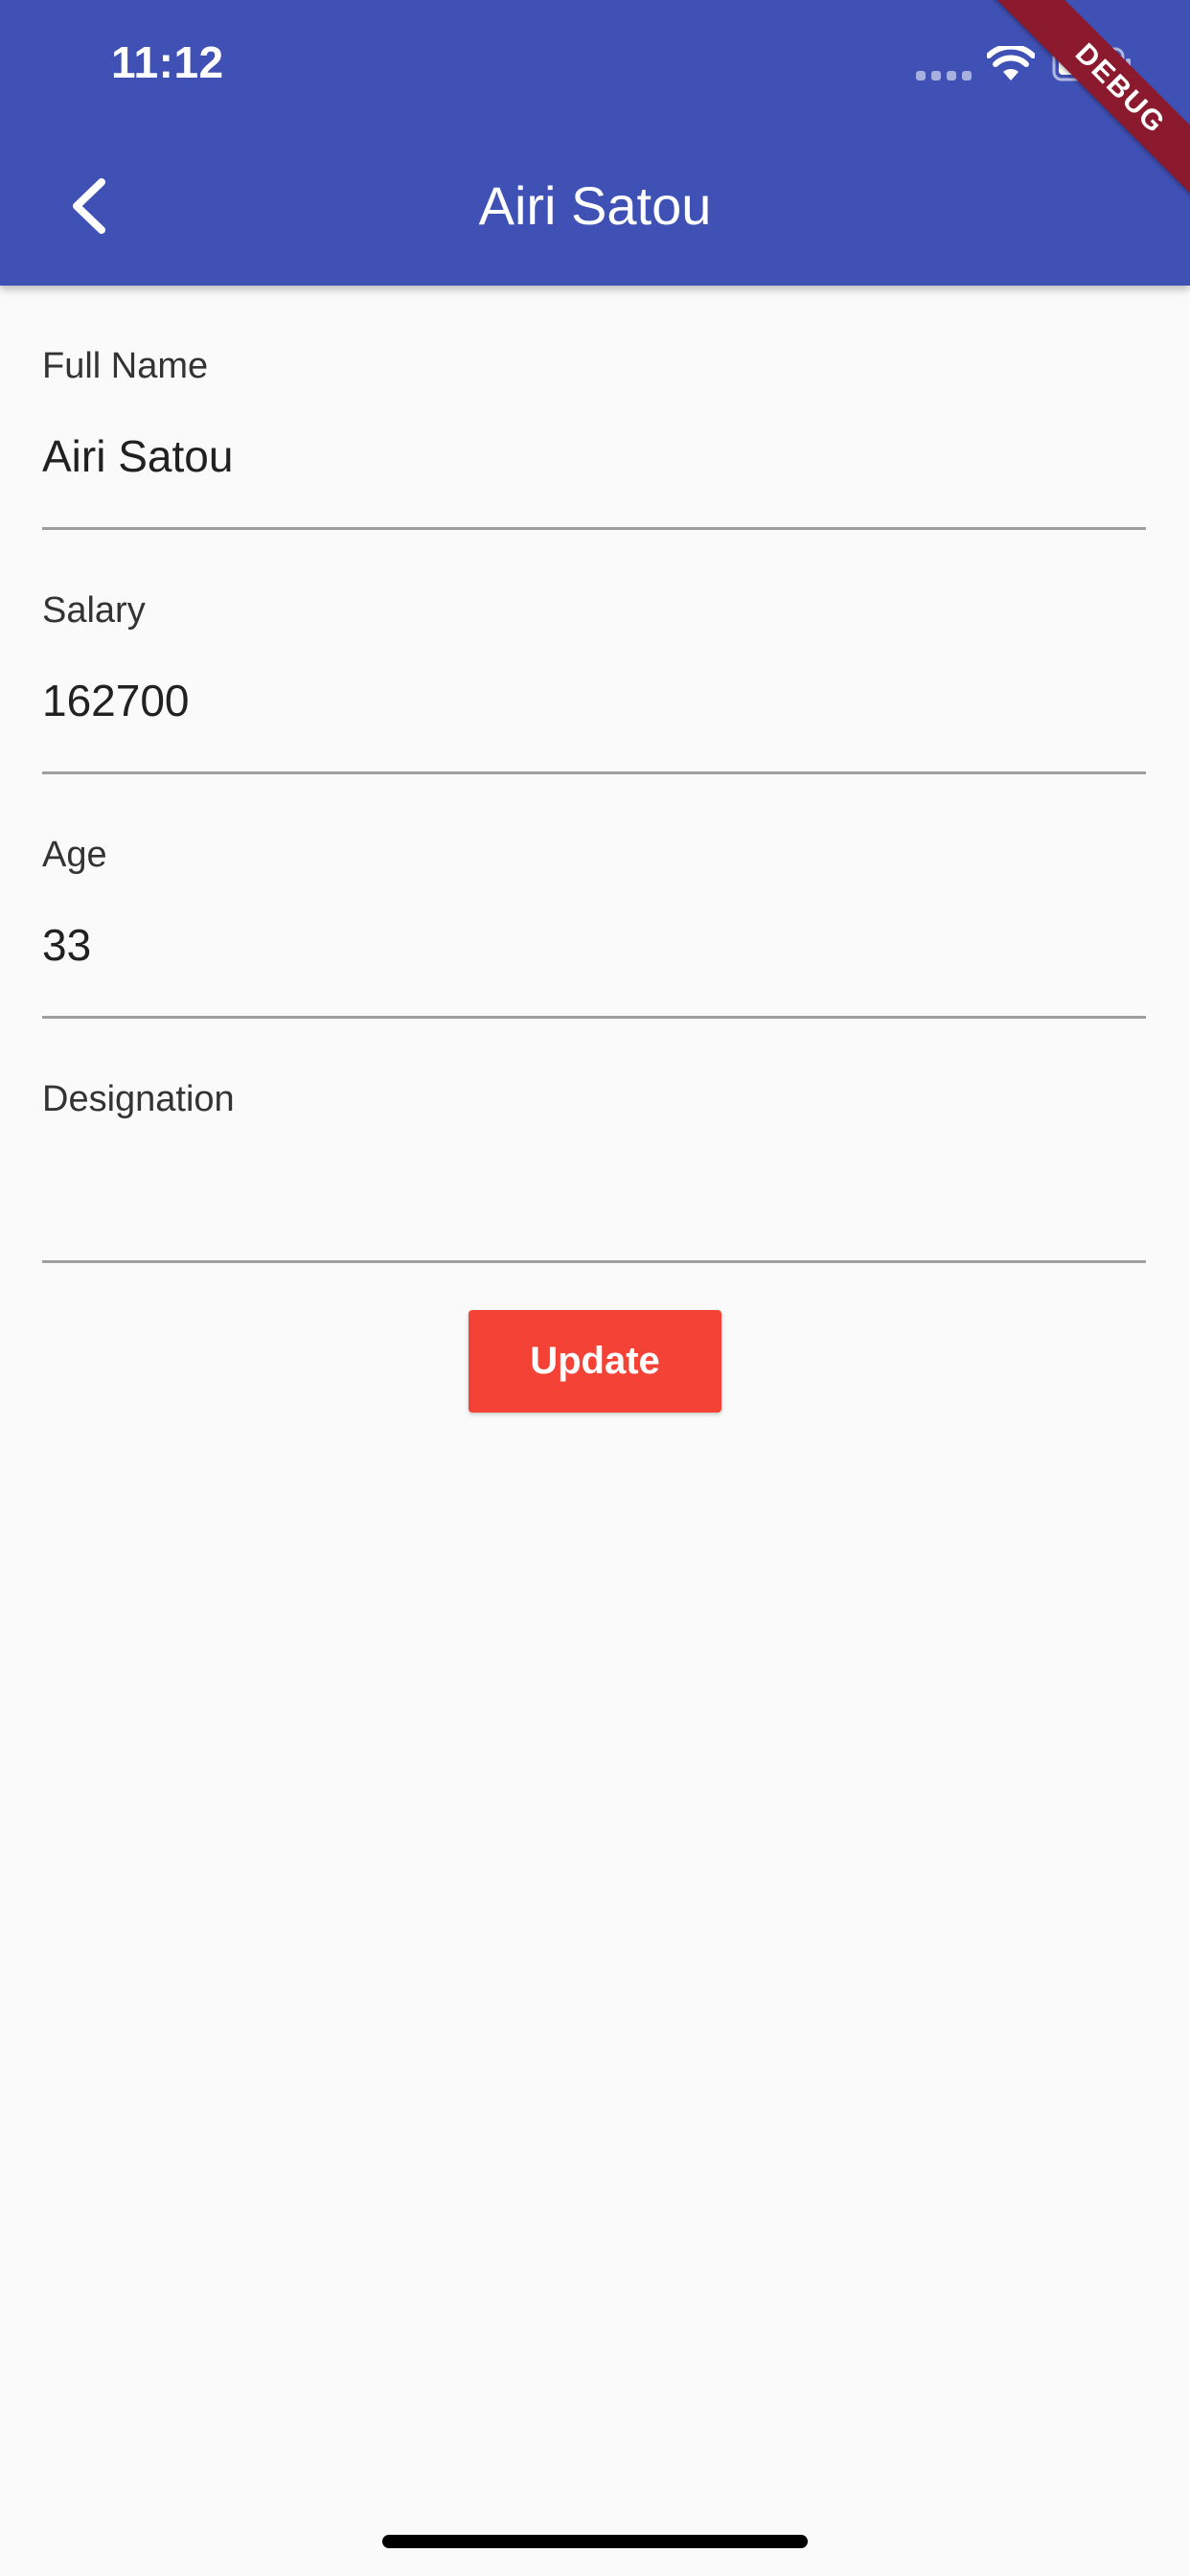  Describe the element at coordinates (1011, 63) in the screenshot. I see `wifi-icon` at that location.